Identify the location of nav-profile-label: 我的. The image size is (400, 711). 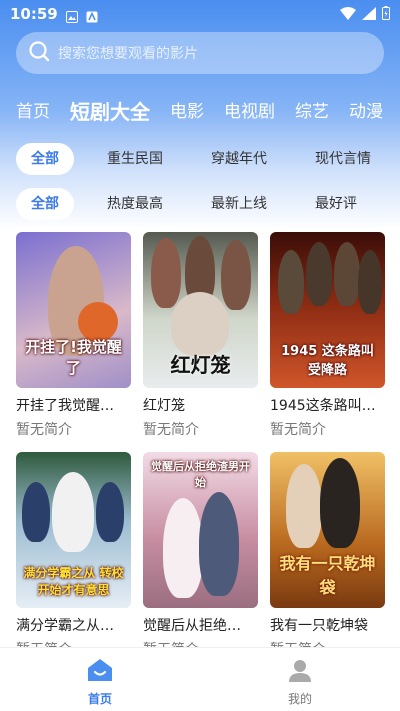
(299, 699).